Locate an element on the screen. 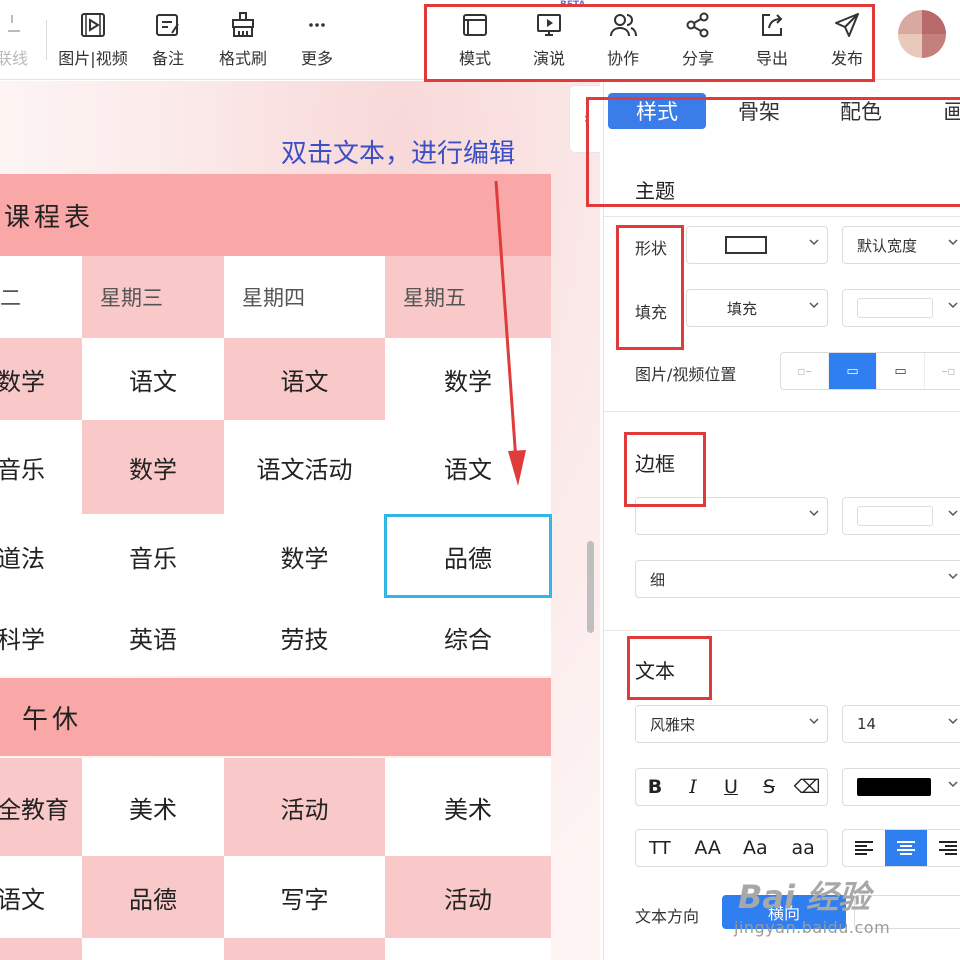 The height and width of the screenshot is (960, 960). shape-dropdown is located at coordinates (757, 245).